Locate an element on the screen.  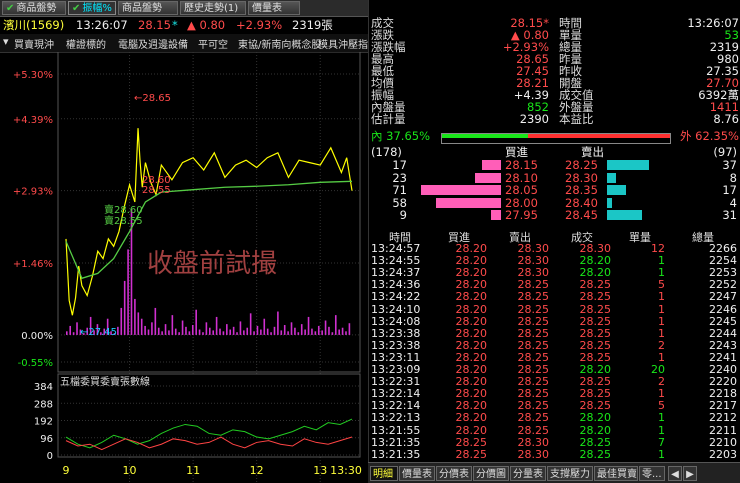
tick-total: 2266 is located at coordinates (723, 248).